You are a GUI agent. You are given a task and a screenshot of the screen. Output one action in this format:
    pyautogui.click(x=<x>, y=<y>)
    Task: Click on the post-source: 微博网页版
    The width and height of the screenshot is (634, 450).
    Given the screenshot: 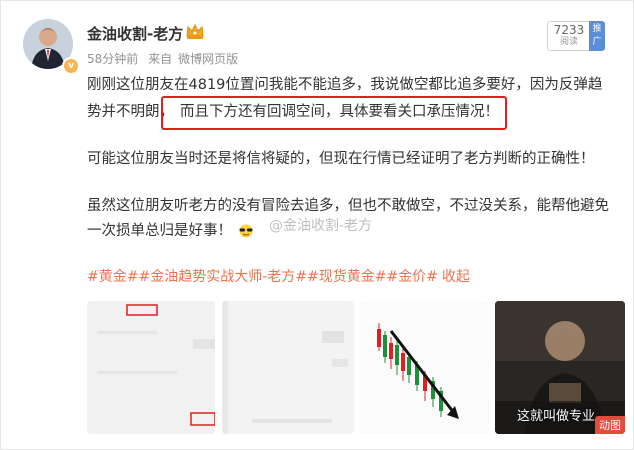 What is the action you would take?
    pyautogui.click(x=208, y=59)
    